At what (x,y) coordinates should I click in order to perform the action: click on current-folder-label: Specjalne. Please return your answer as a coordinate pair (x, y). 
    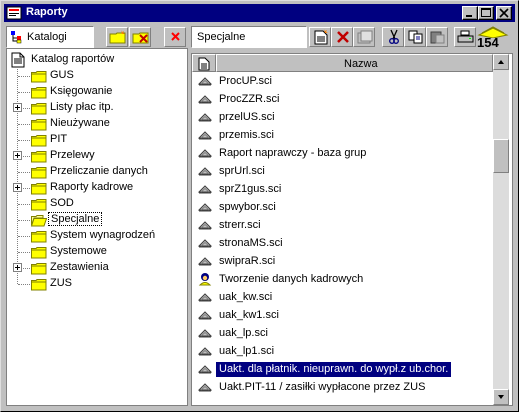
    Looking at the image, I should click on (221, 37).